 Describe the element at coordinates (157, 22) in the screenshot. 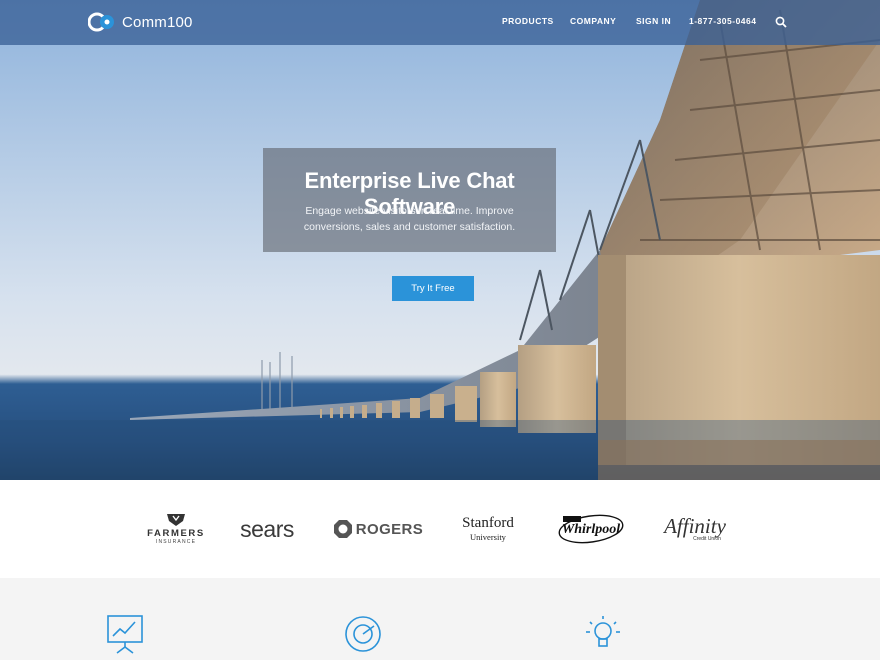

I see `brand-name: Comm100` at that location.